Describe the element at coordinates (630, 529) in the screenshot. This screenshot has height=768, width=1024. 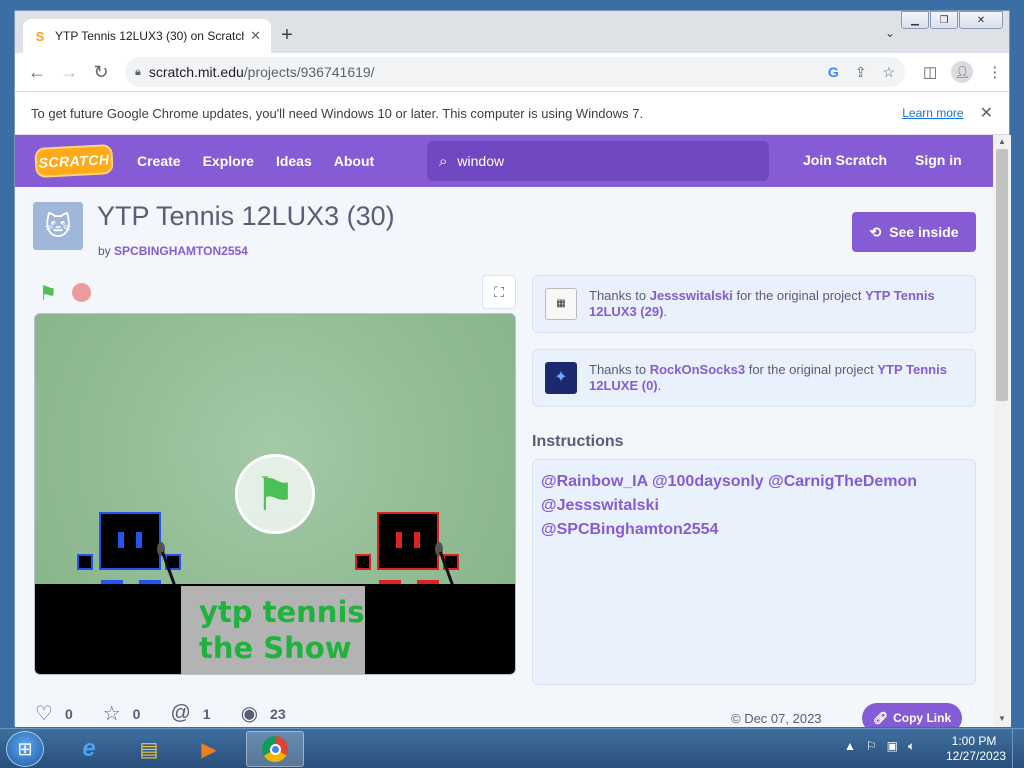
I see `instructions-line: @SPCBinghamton2554` at that location.